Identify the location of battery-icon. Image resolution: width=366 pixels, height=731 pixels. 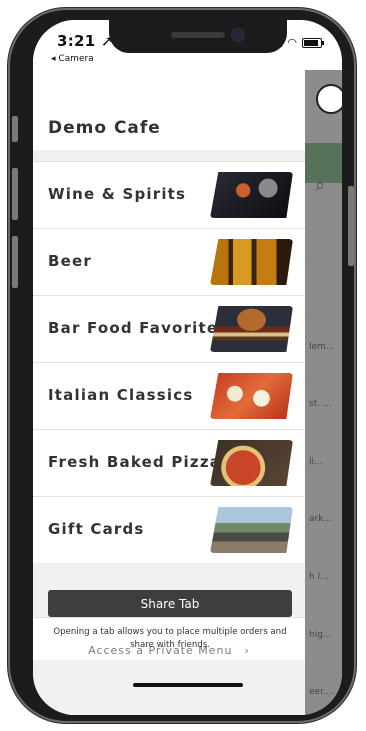
(313, 42).